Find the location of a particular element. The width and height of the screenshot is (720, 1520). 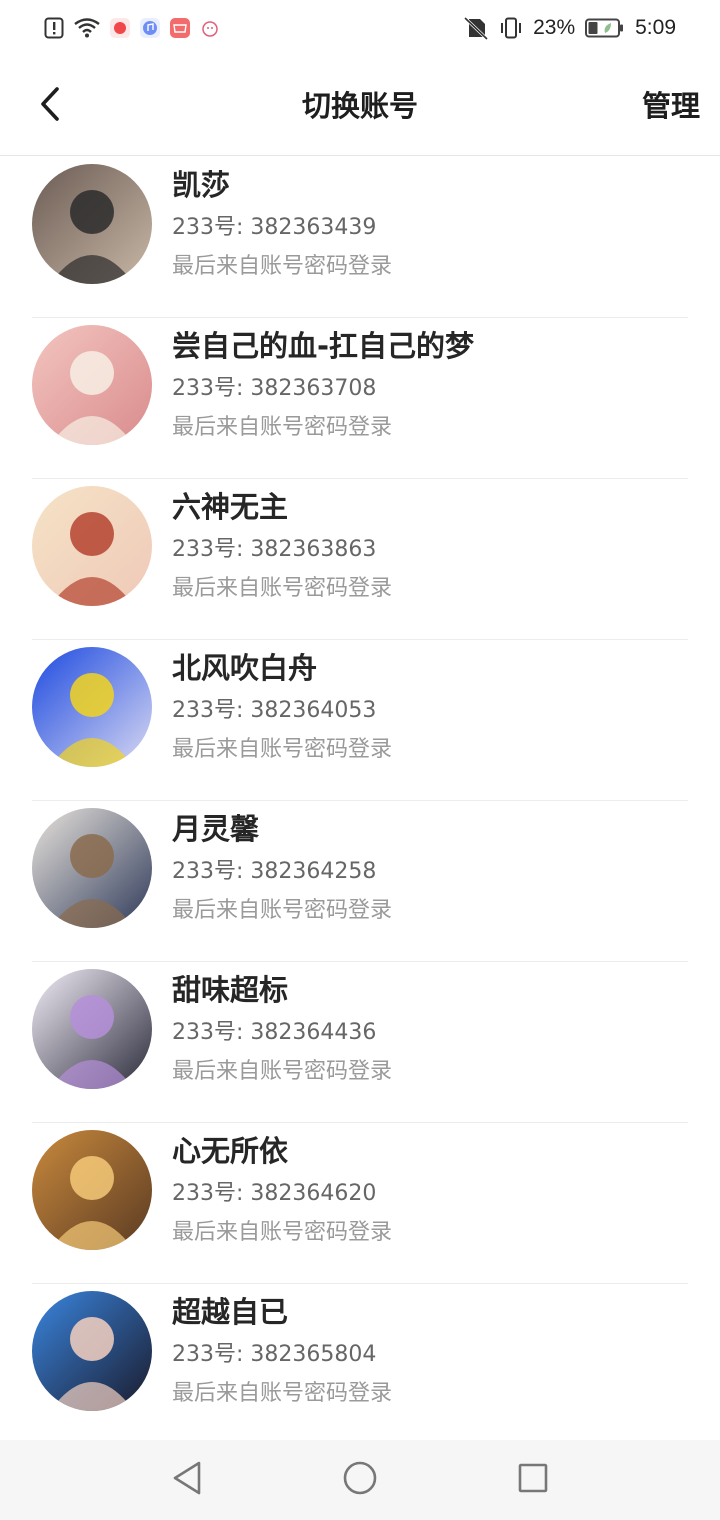

account-list-item: 北风吹白舟 233号: 382364053 最后来自账号密码登录 is located at coordinates (360, 720).